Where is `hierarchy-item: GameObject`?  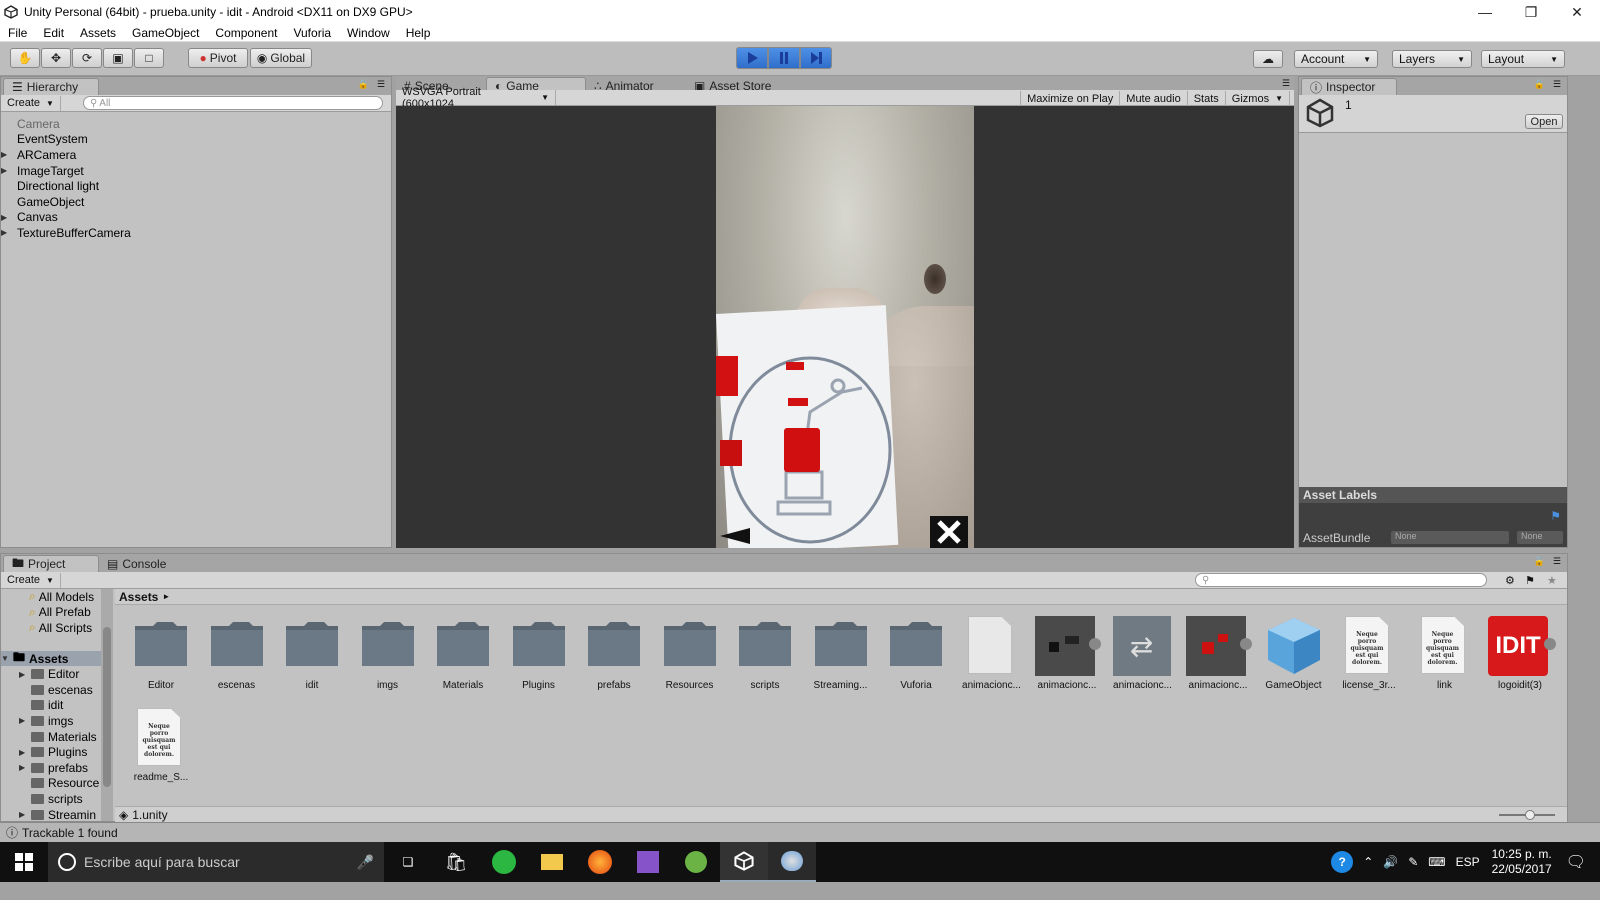
hierarchy-item: GameObject is located at coordinates (196, 202).